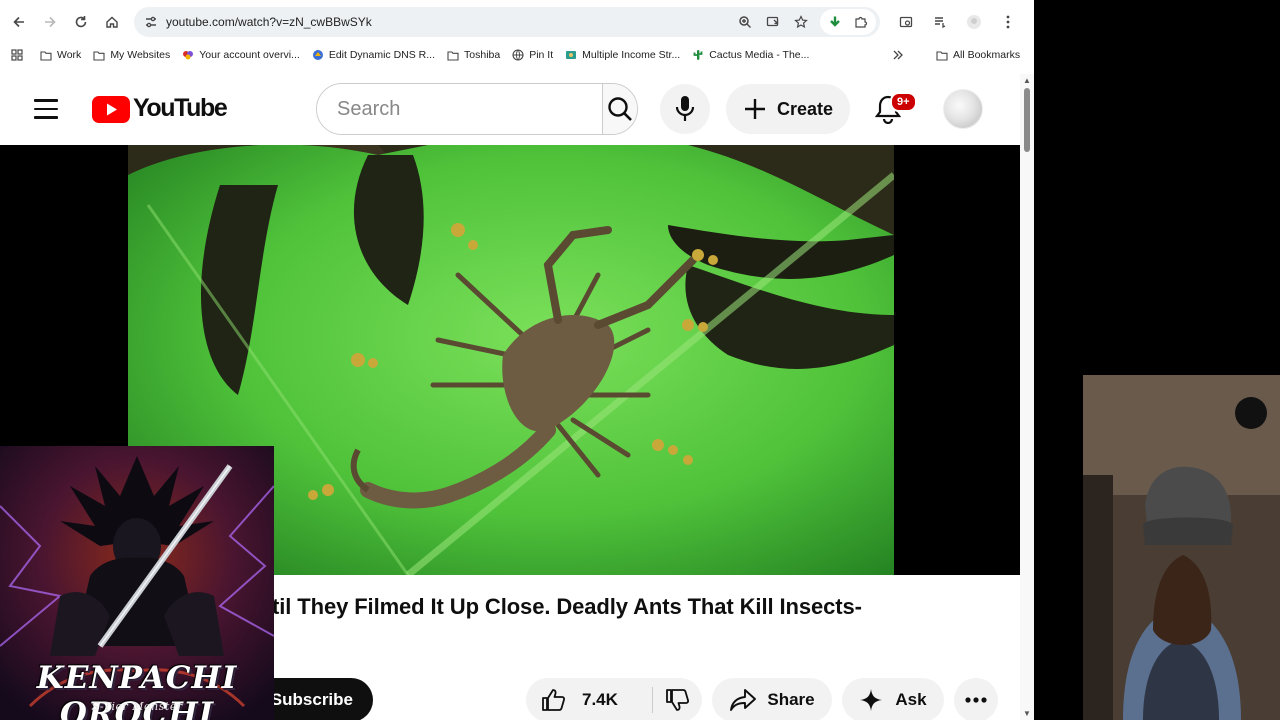  I want to click on tune-icon, so click(151, 22).